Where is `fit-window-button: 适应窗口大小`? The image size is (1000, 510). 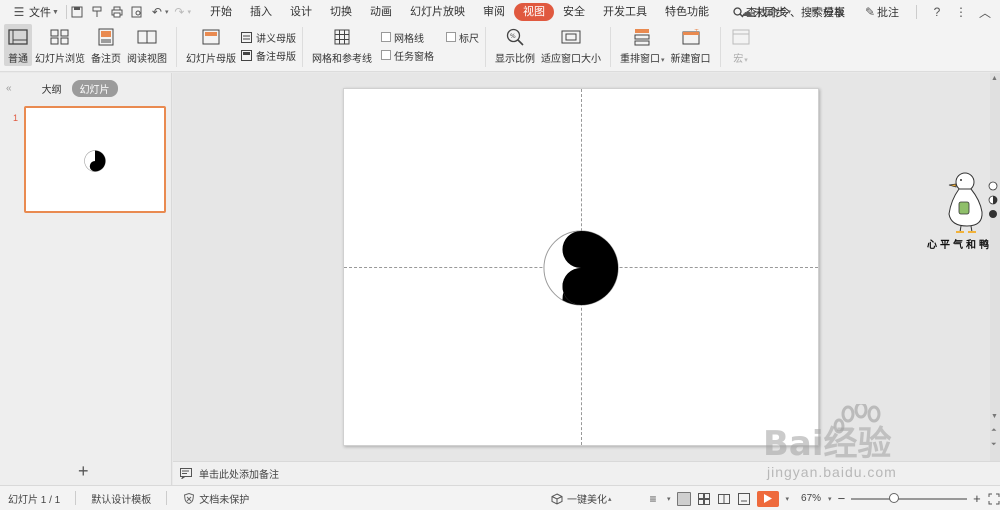
fit-window-button: 适应窗口大小 is located at coordinates (571, 45).